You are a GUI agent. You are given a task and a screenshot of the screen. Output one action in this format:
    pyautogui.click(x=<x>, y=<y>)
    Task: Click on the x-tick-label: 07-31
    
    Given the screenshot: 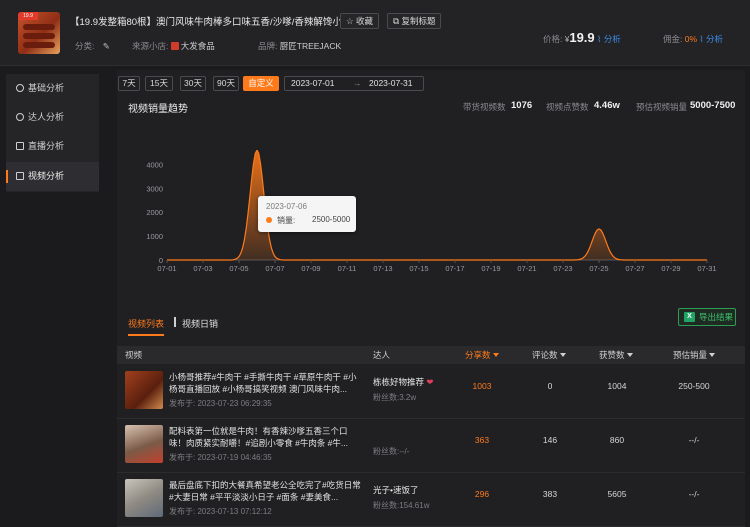 What is the action you would take?
    pyautogui.click(x=706, y=268)
    